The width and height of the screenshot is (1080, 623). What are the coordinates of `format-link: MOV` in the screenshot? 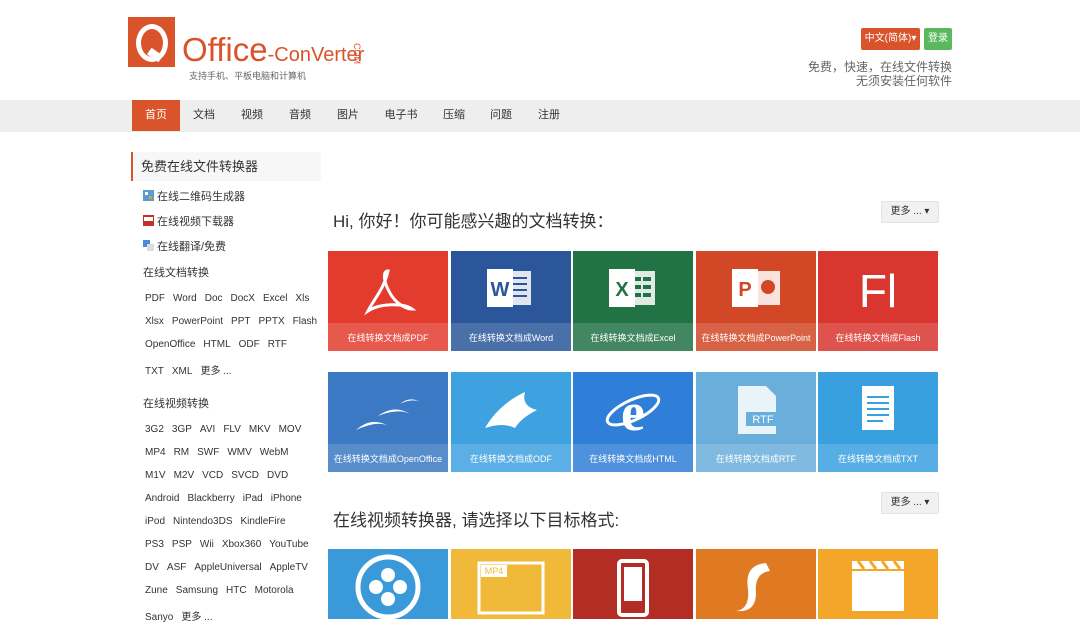 It's located at (290, 429).